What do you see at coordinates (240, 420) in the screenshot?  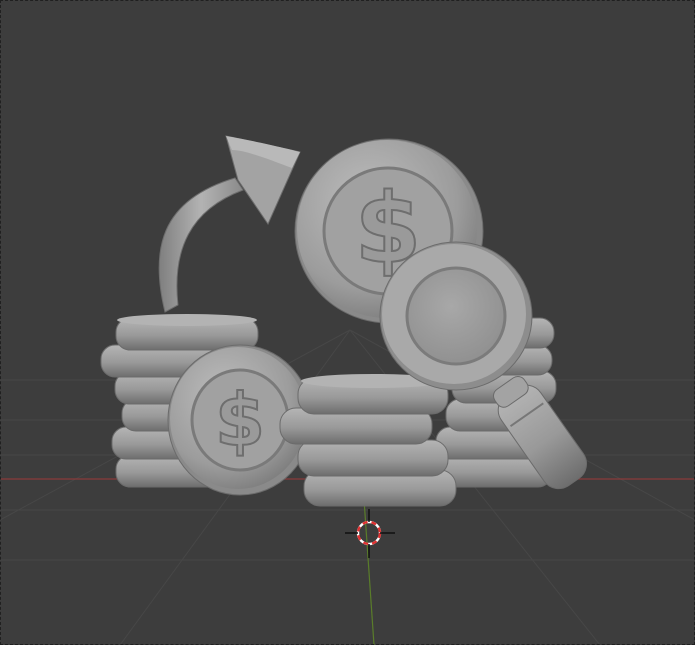 I see `dollar-sign-small: $` at bounding box center [240, 420].